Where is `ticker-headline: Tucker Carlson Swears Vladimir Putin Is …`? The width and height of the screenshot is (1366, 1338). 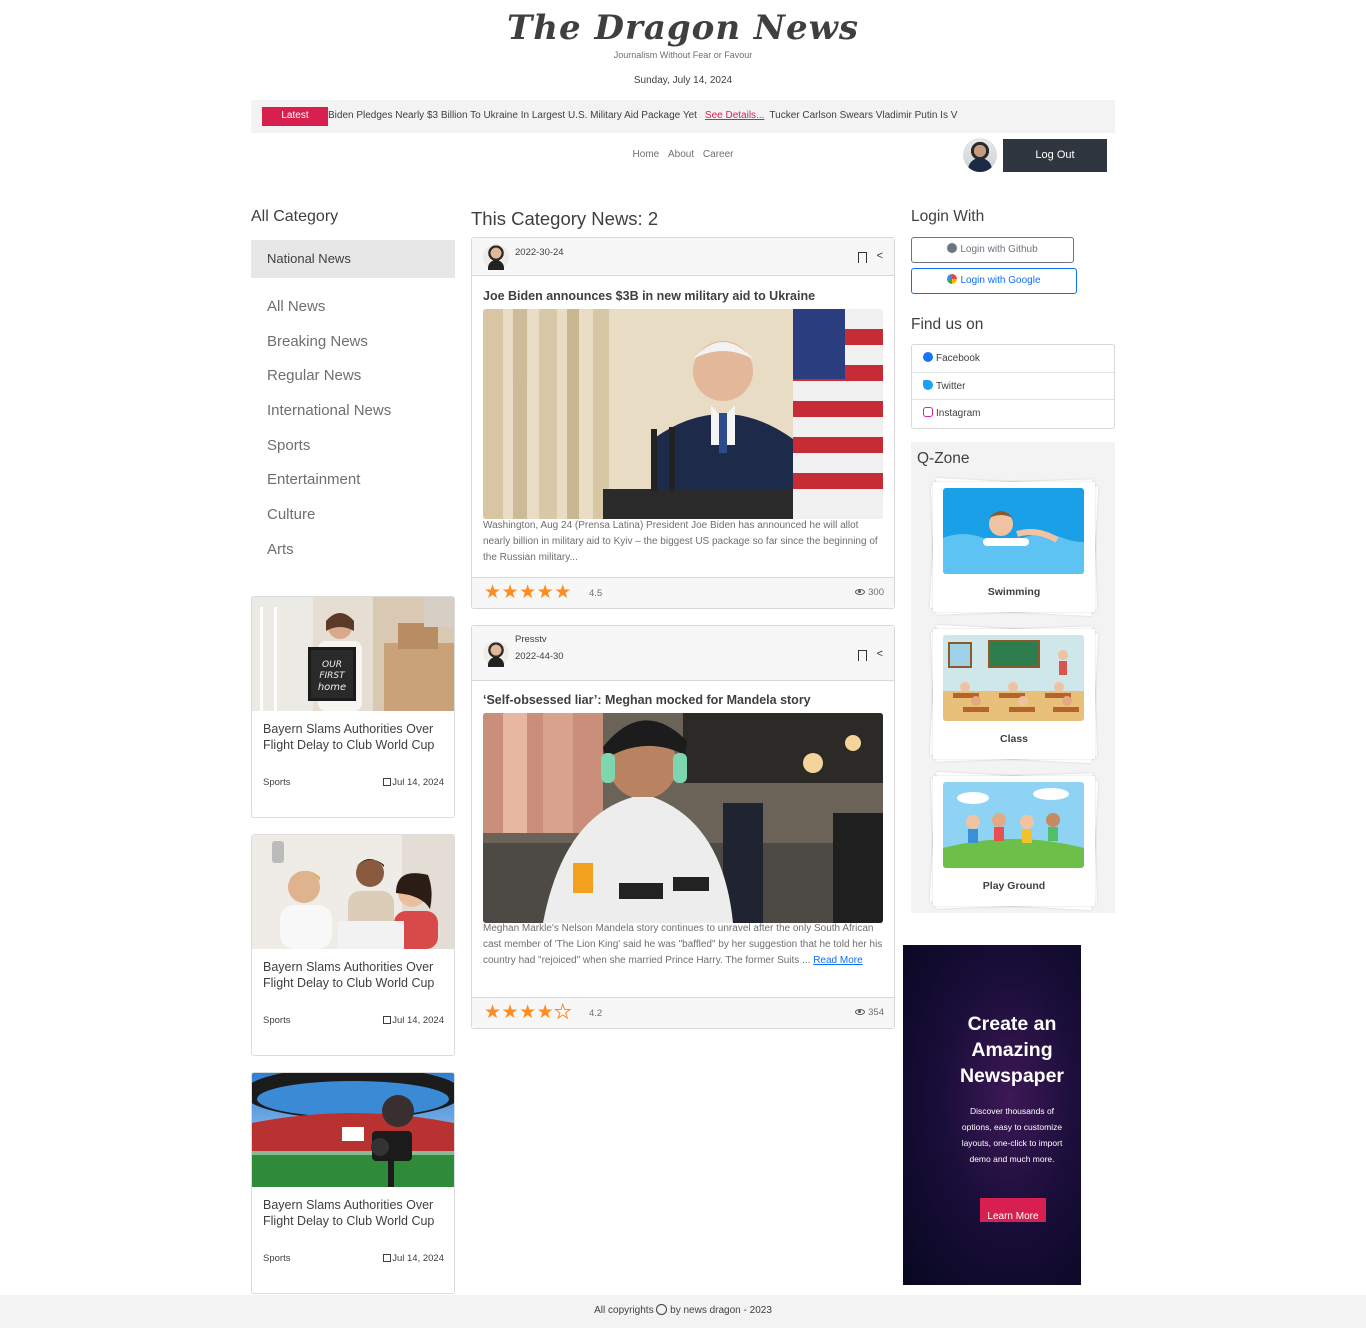 ticker-headline: Tucker Carlson Swears Vladimir Putin Is … is located at coordinates (863, 115).